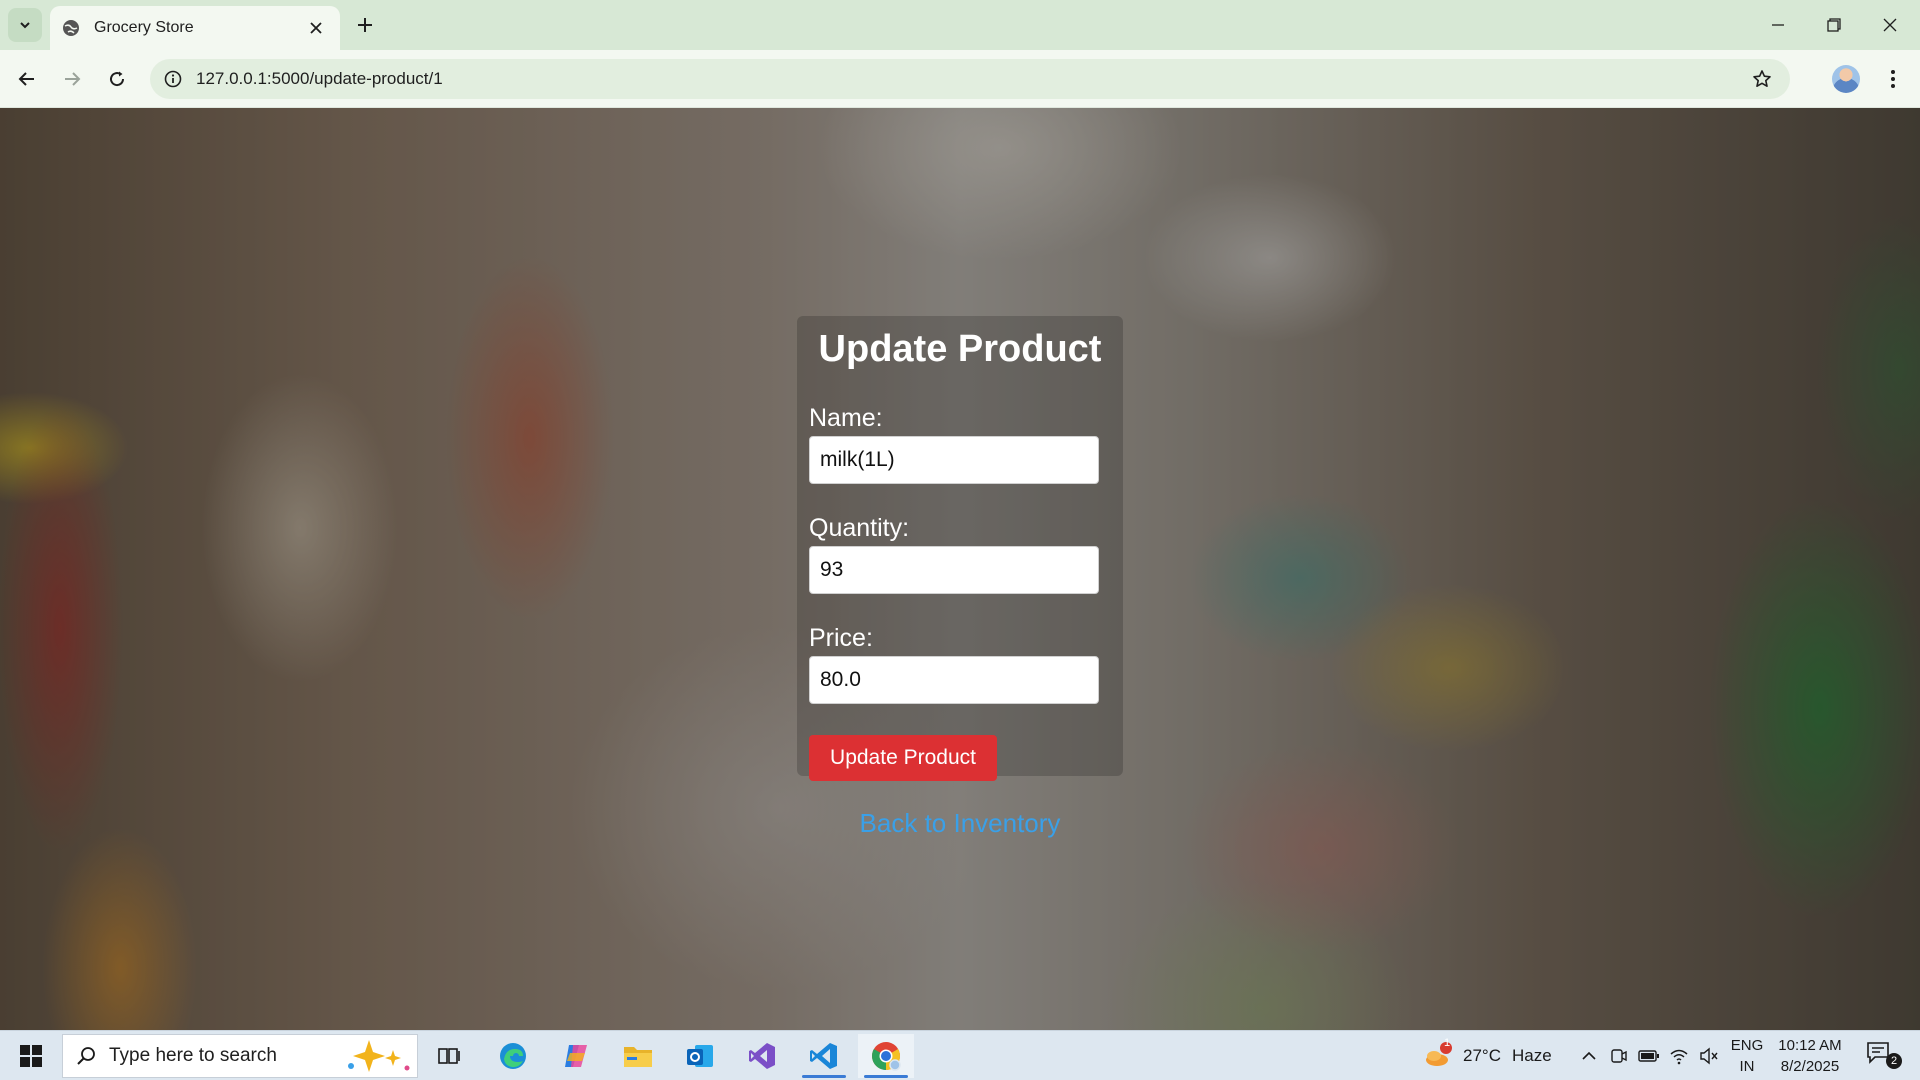 The image size is (1920, 1080). Describe the element at coordinates (173, 79) in the screenshot. I see `site-info-icon` at that location.